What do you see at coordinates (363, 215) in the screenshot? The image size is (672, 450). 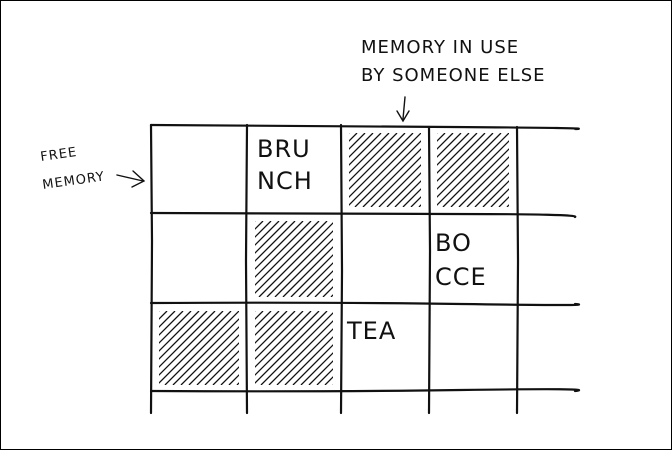 I see `grid-line-row1` at bounding box center [363, 215].